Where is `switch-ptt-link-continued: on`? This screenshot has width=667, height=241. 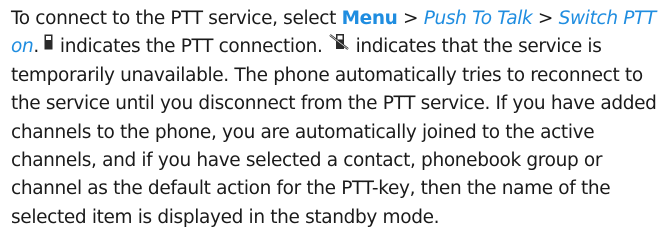
switch-ptt-link-continued: on is located at coordinates (22, 47).